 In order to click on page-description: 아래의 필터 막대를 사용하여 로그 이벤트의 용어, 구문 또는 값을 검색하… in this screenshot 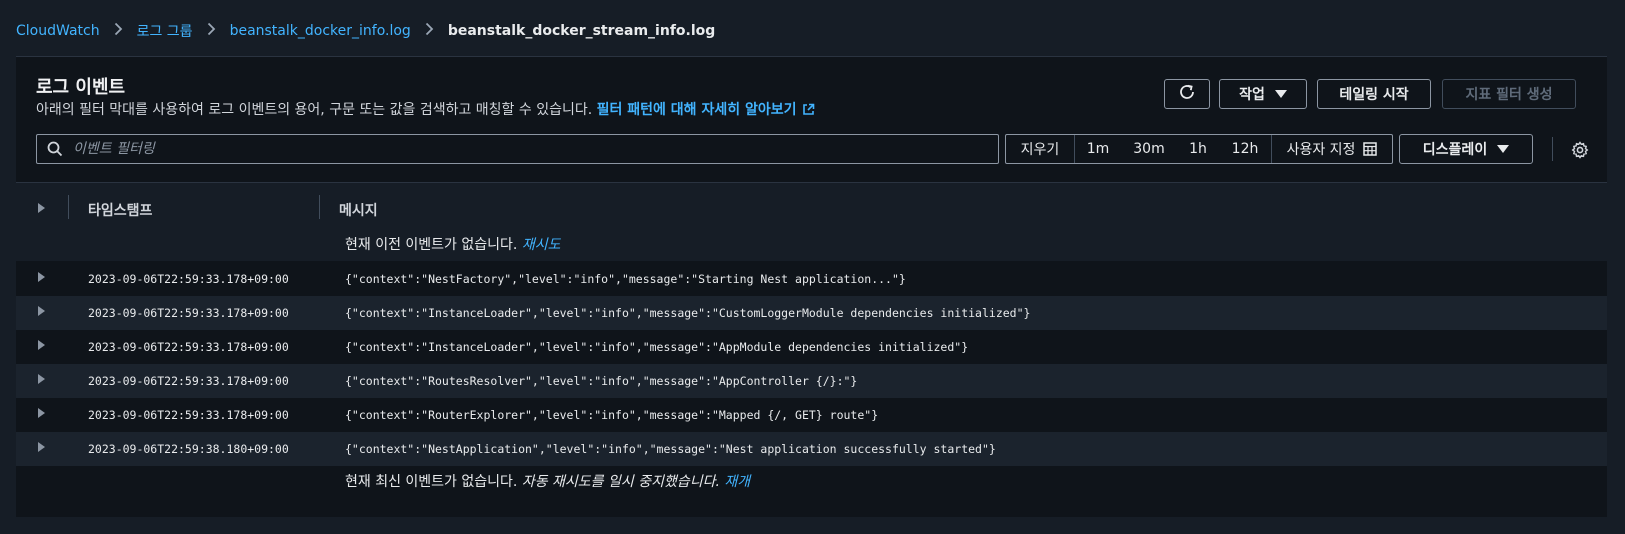, I will do `click(425, 109)`.